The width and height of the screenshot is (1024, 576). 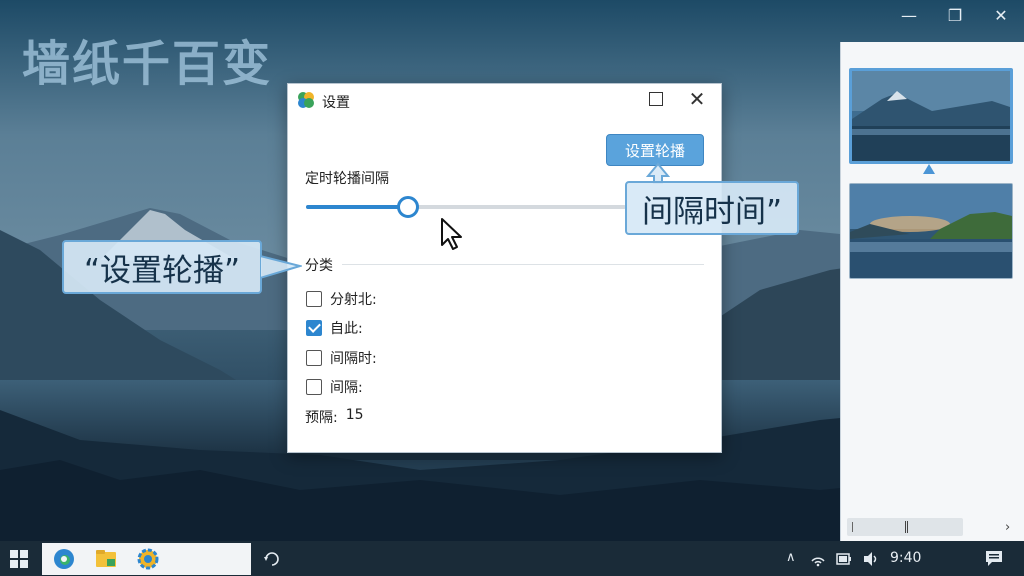 I want to click on taskbar-search-box, so click(x=146, y=559).